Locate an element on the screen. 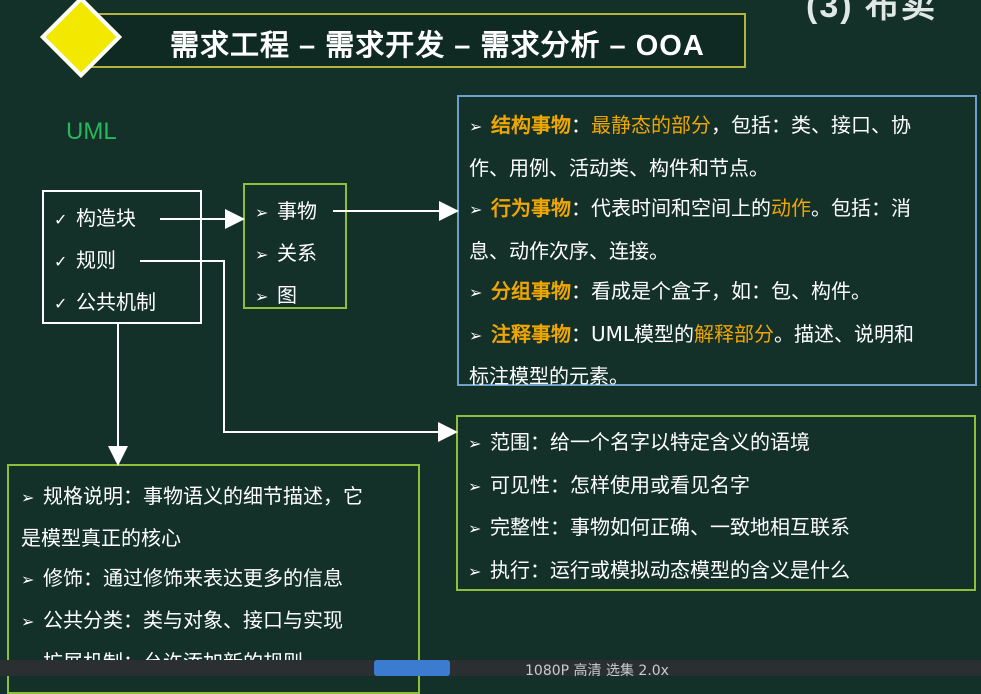 The width and height of the screenshot is (981, 694). player-button is located at coordinates (412, 668).